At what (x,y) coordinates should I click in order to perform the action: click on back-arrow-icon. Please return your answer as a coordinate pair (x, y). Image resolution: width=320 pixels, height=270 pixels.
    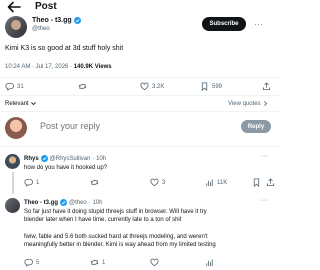
    Looking at the image, I should click on (14, 7).